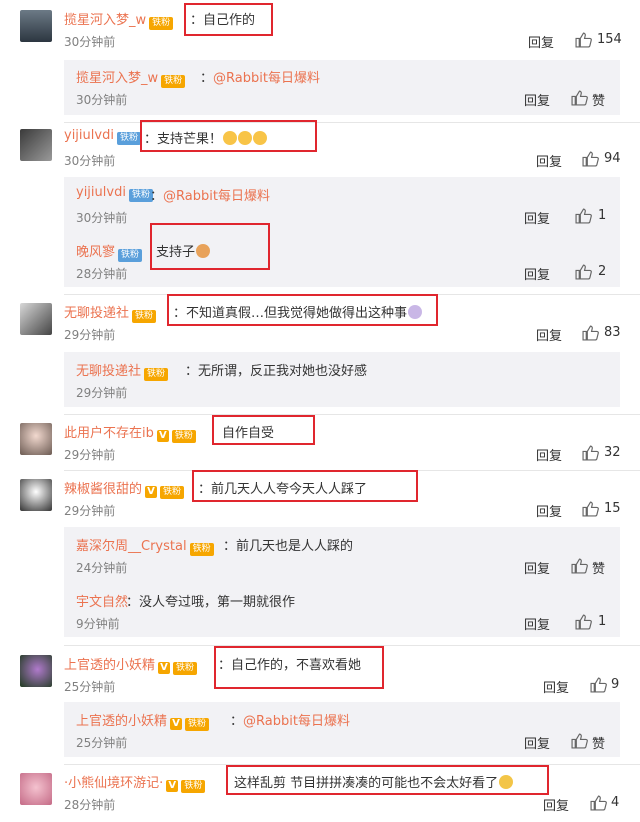 The height and width of the screenshot is (822, 640). Describe the element at coordinates (102, 568) in the screenshot. I see `reply-time: 24分钟前` at that location.